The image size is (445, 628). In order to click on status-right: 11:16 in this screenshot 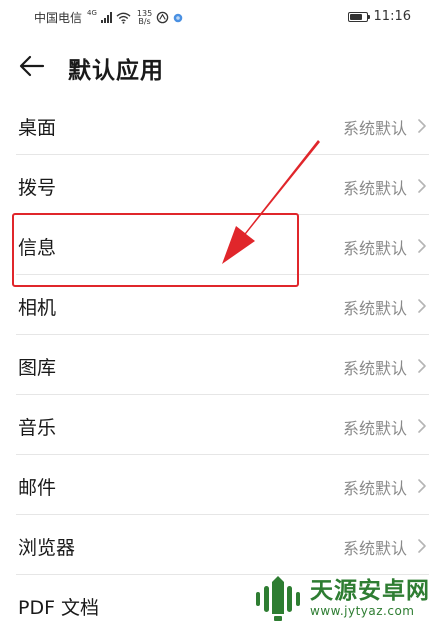, I will do `click(379, 16)`.